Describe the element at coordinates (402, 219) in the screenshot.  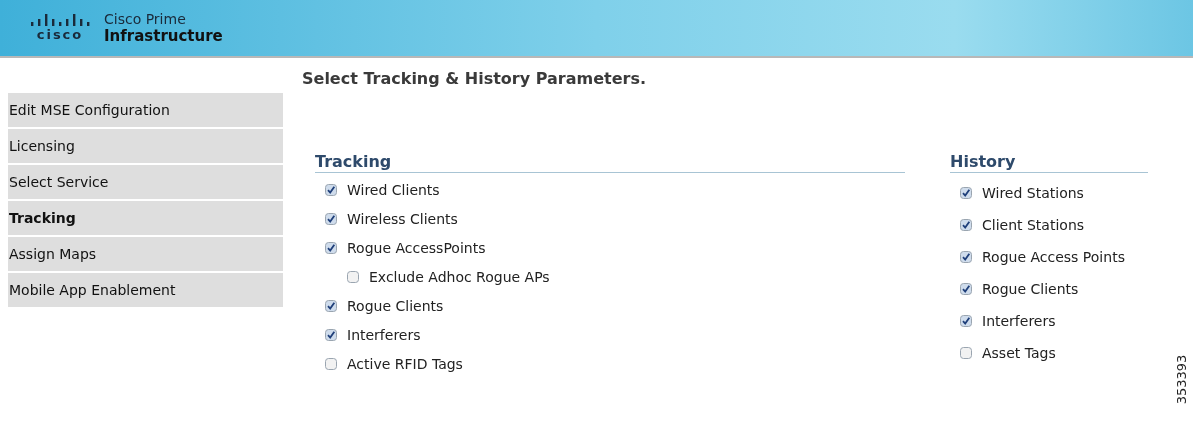
I see `checkbox-label: Wireless Clients` at that location.